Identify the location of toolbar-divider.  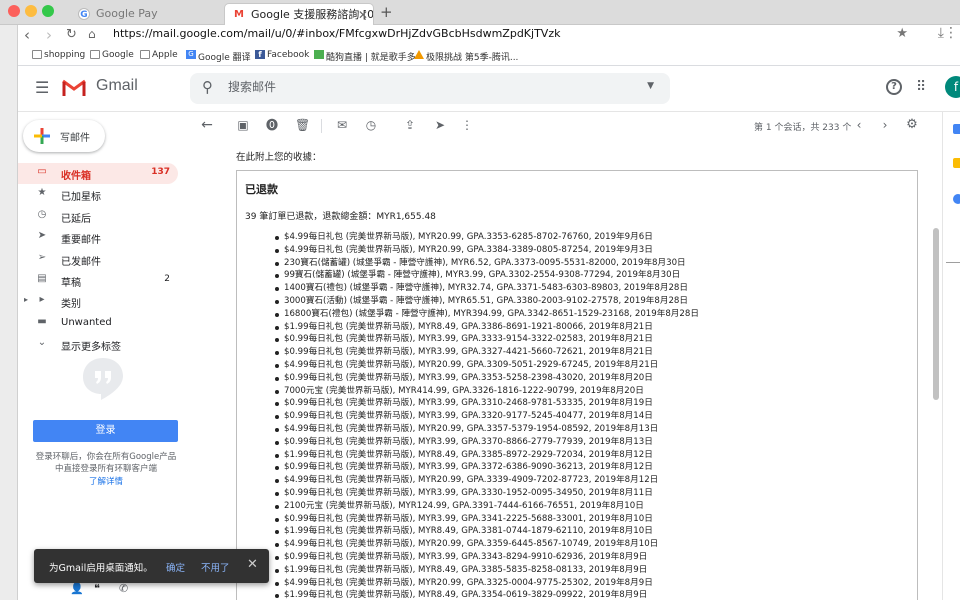
(321, 126).